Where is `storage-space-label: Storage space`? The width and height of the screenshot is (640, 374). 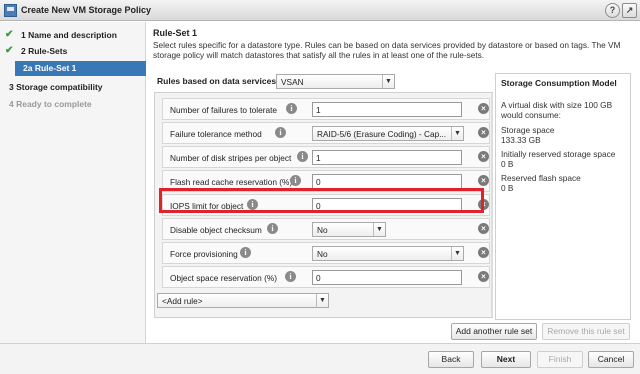 storage-space-label: Storage space is located at coordinates (528, 130).